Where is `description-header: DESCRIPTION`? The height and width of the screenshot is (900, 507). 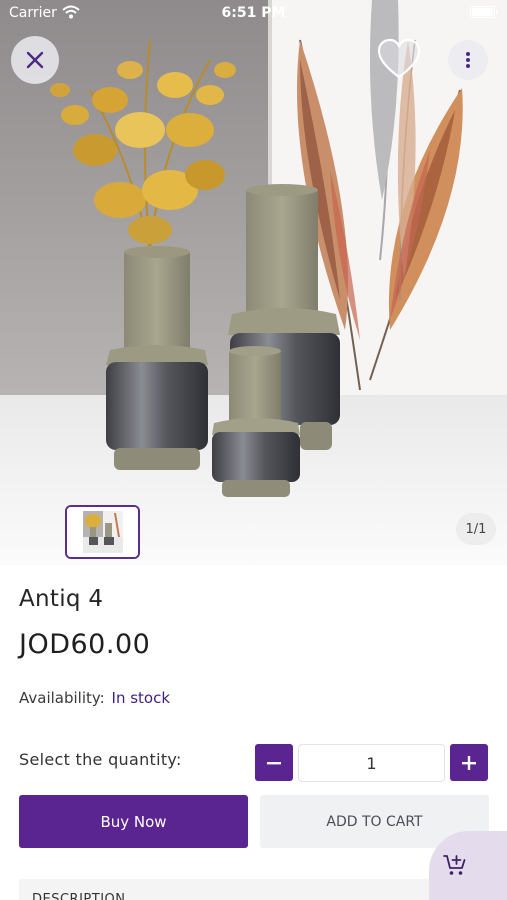
description-header: DESCRIPTION is located at coordinates (79, 896).